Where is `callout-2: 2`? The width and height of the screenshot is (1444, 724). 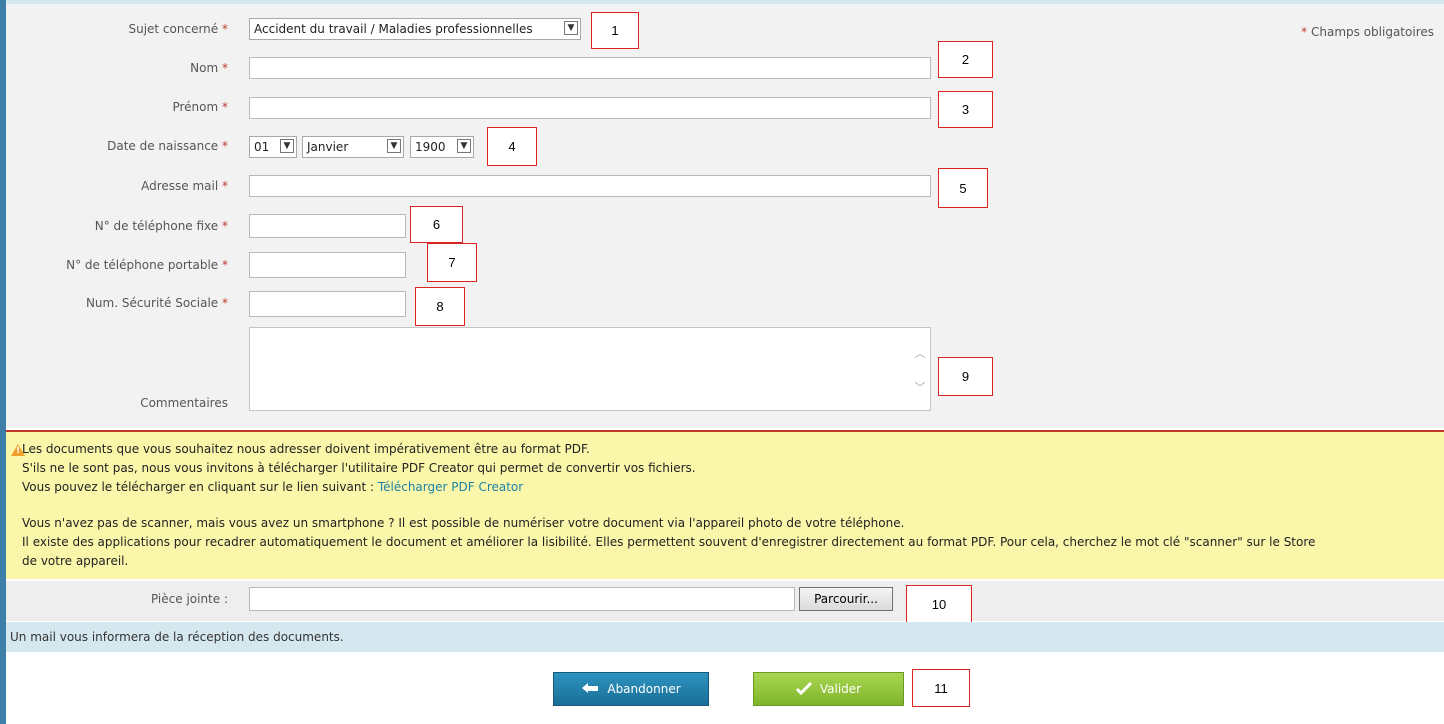
callout-2: 2 is located at coordinates (965, 59).